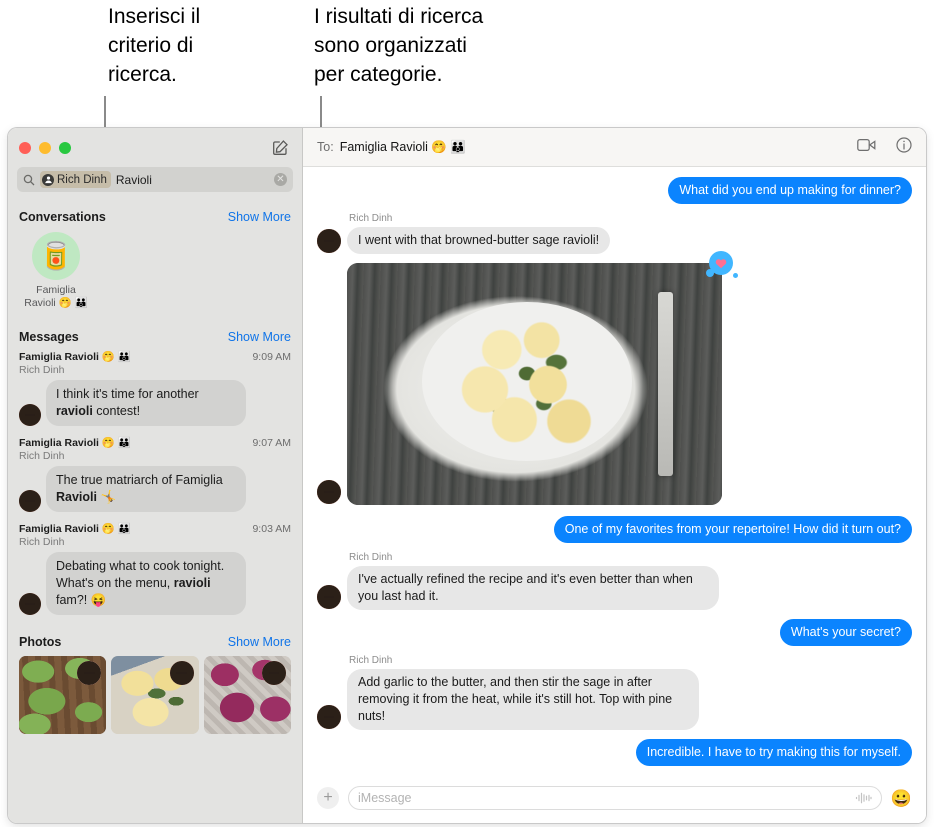  Describe the element at coordinates (76, 497) in the screenshot. I see `msg-text-highlight: Ravioli` at that location.